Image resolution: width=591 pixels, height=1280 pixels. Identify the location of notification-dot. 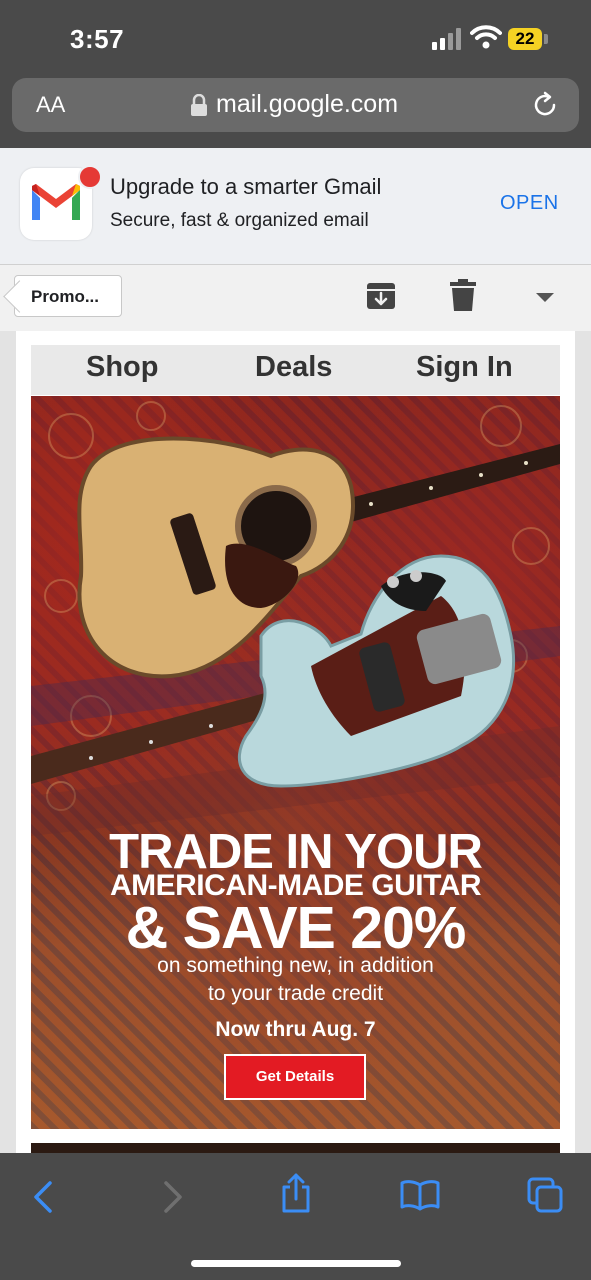
(90, 177).